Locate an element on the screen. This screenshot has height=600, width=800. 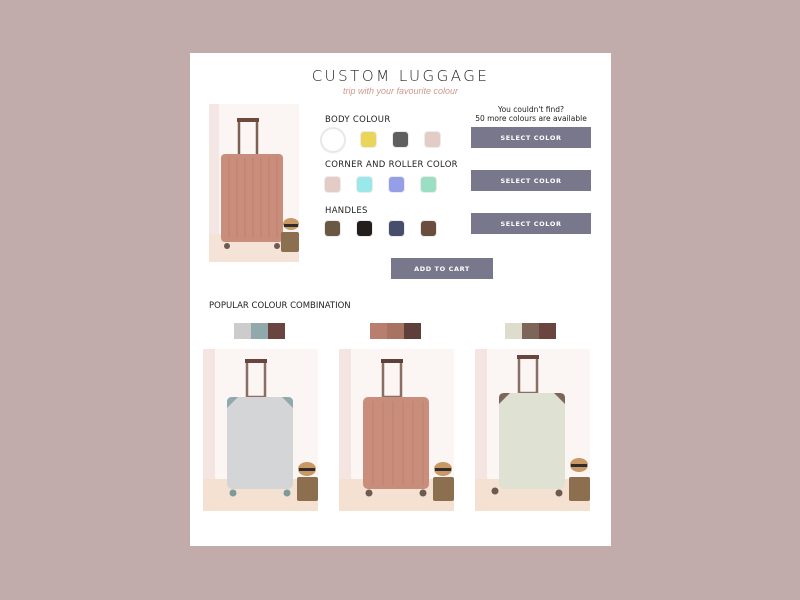
add-to-cart-button: ADD TO CART is located at coordinates (442, 268).